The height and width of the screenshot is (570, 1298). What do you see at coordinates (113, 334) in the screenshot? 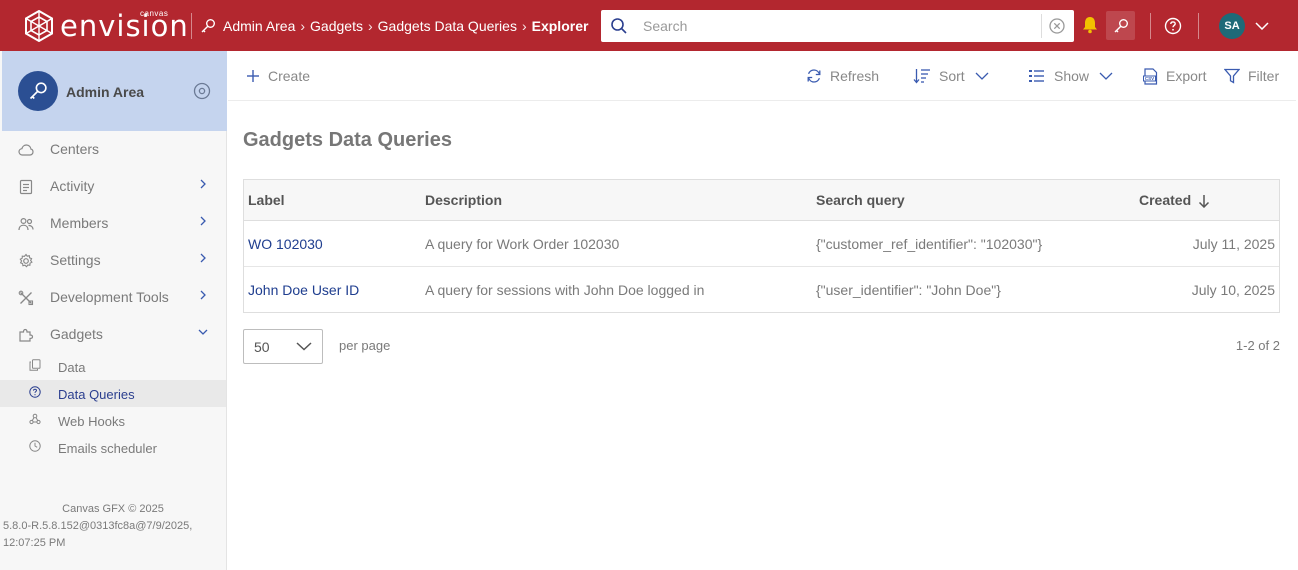
I see `sidebar-item-gadgets: Gadgets` at bounding box center [113, 334].